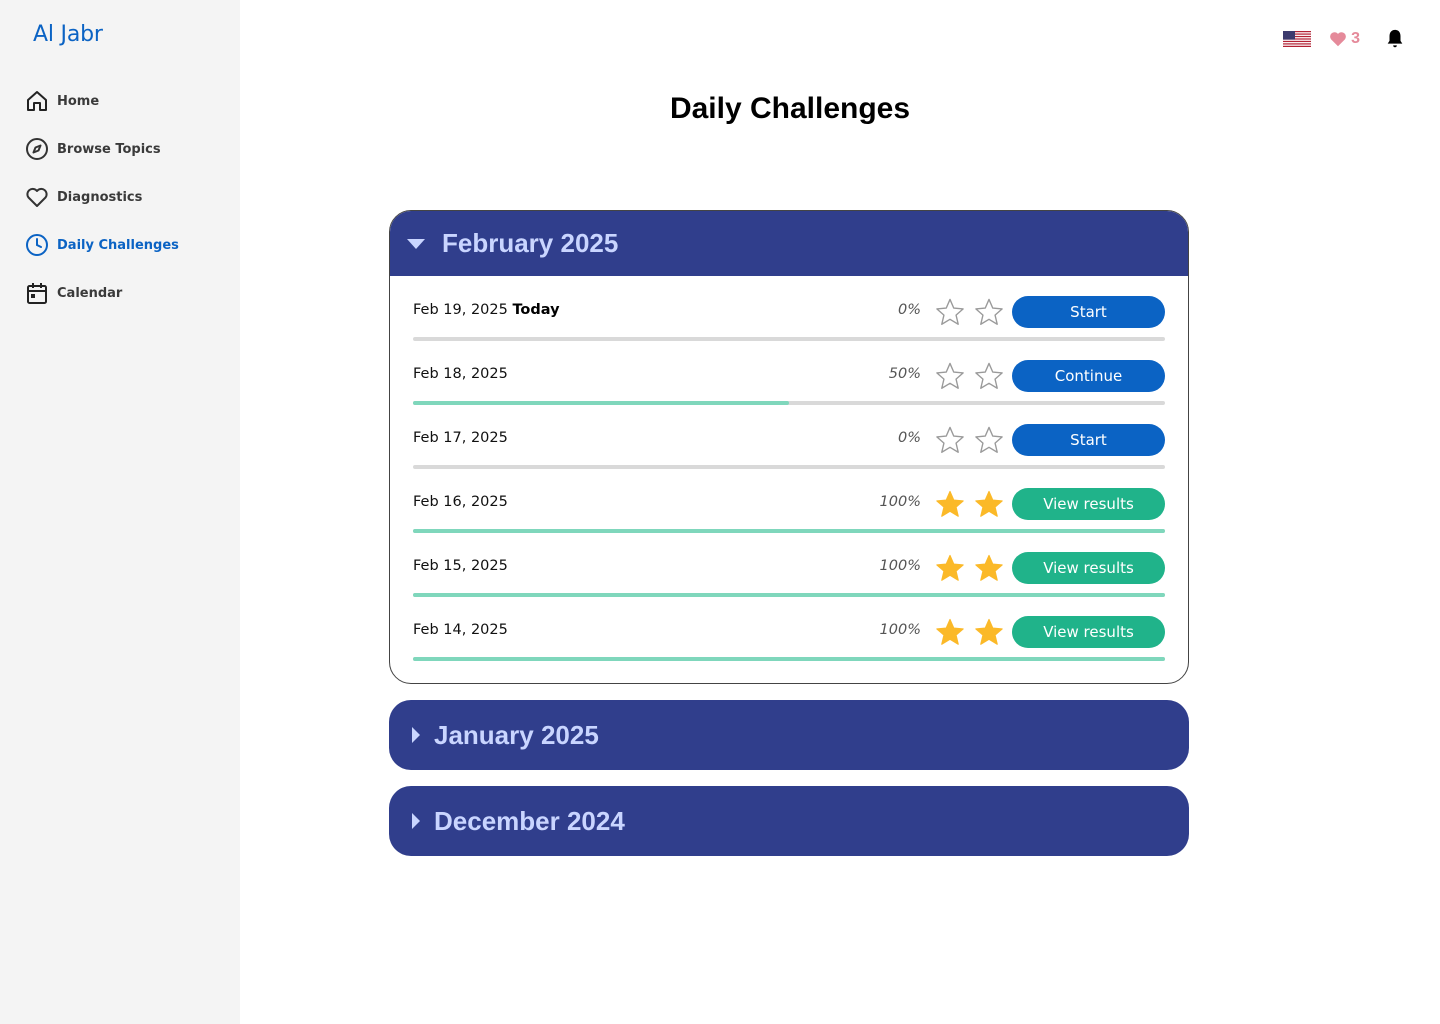 This screenshot has height=1024, width=1440. I want to click on bell-icon, so click(1395, 39).